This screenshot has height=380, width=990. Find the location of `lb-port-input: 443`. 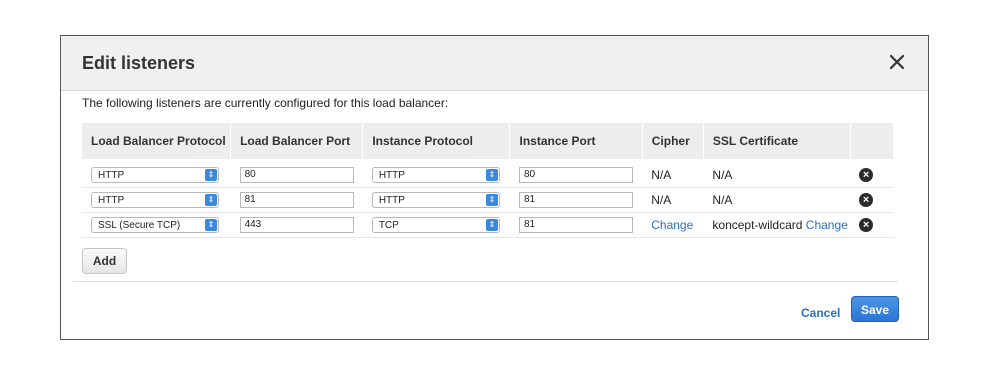

lb-port-input: 443 is located at coordinates (296, 225).